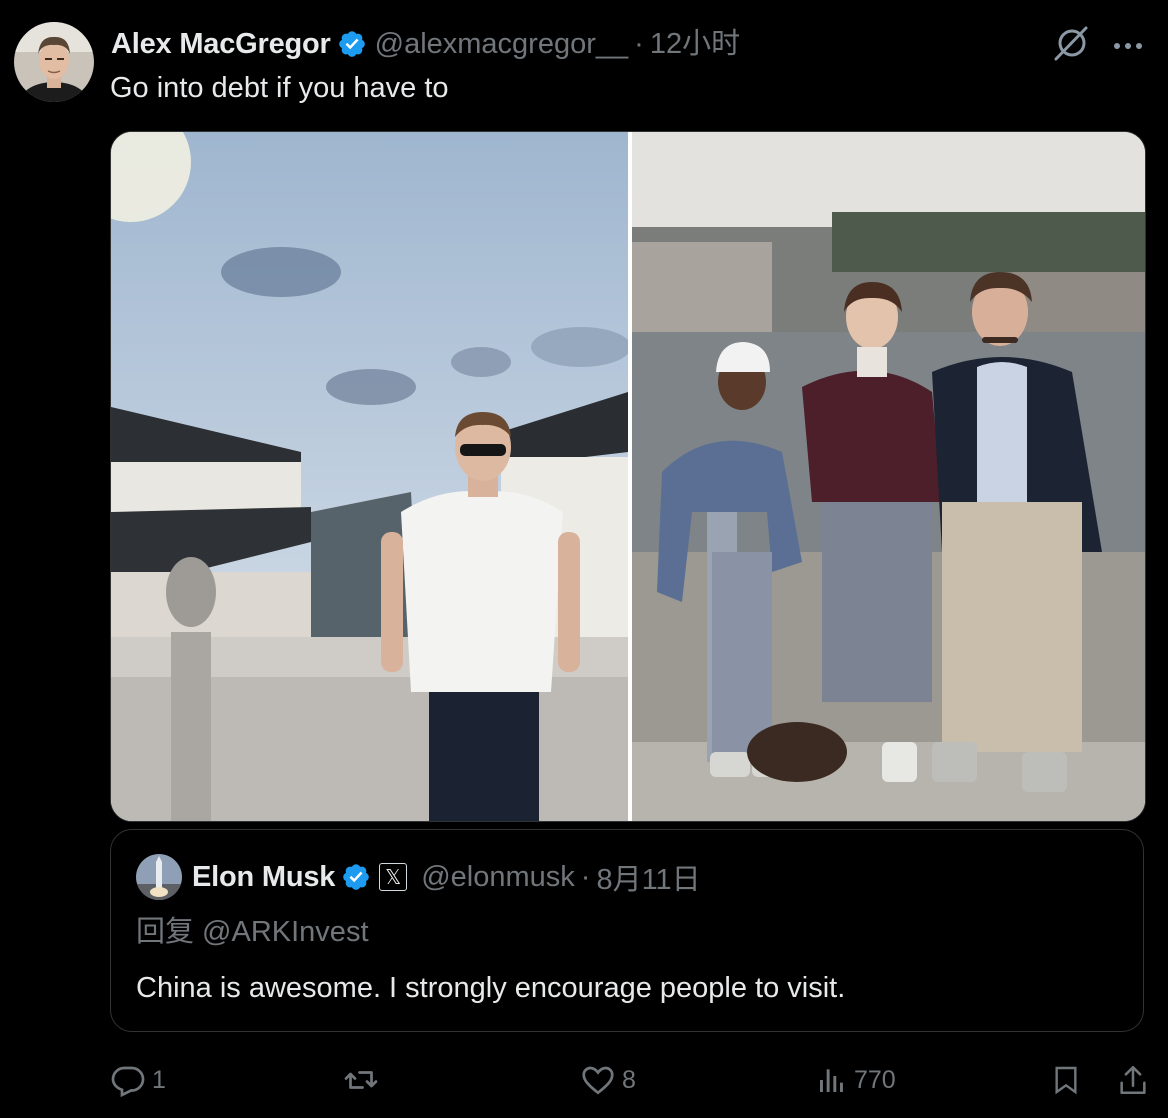  I want to click on bookmark-icon, so click(1066, 1080).